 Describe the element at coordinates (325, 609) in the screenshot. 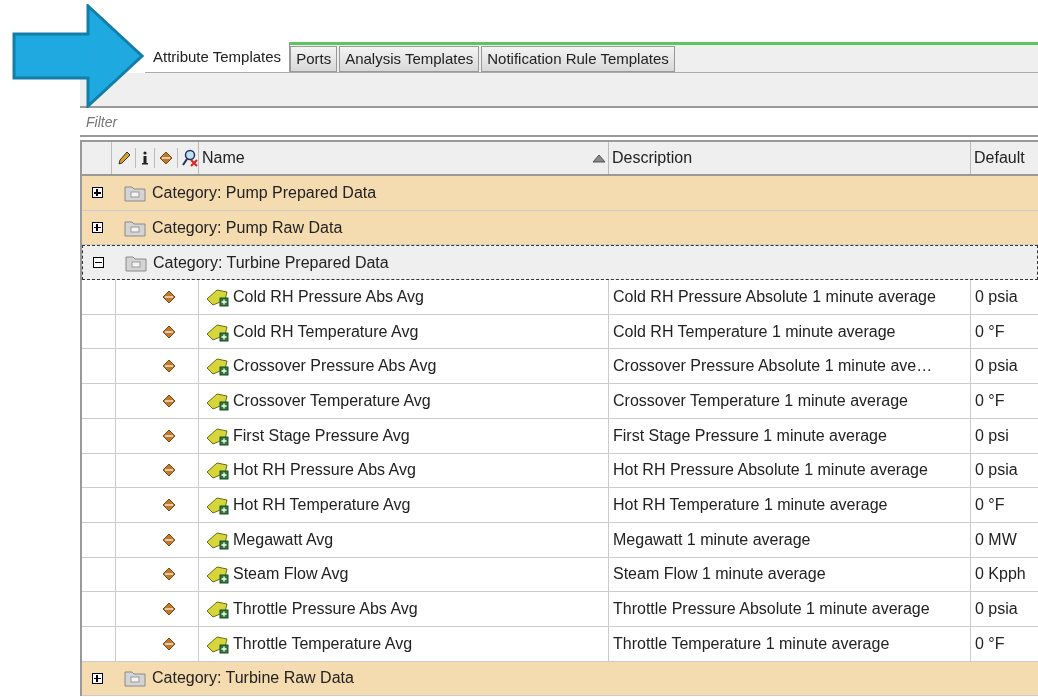

I see `attribute-name: Throttle Pressure Abs Avg` at that location.